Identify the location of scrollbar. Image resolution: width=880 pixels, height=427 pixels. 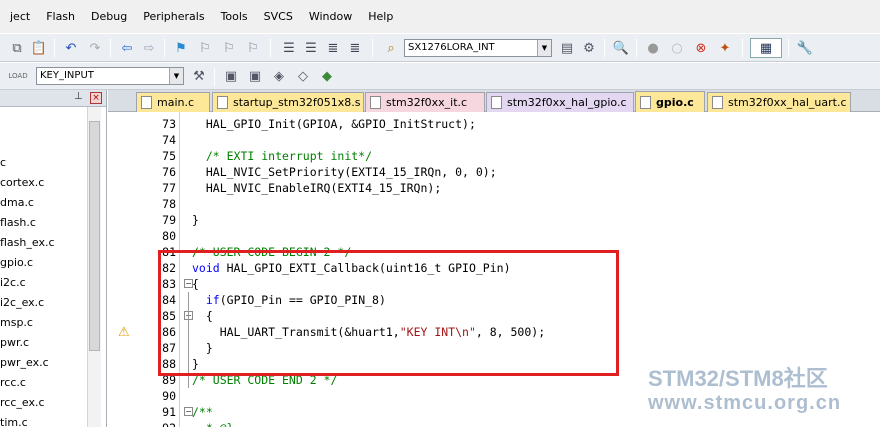
(94, 267).